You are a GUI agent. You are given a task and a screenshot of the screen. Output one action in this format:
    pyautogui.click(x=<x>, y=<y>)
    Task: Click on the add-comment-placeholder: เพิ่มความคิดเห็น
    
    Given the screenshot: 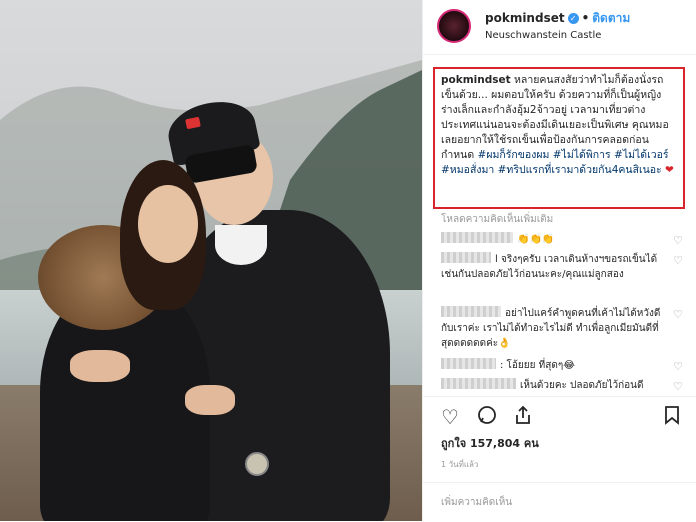 What is the action you would take?
    pyautogui.click(x=476, y=502)
    